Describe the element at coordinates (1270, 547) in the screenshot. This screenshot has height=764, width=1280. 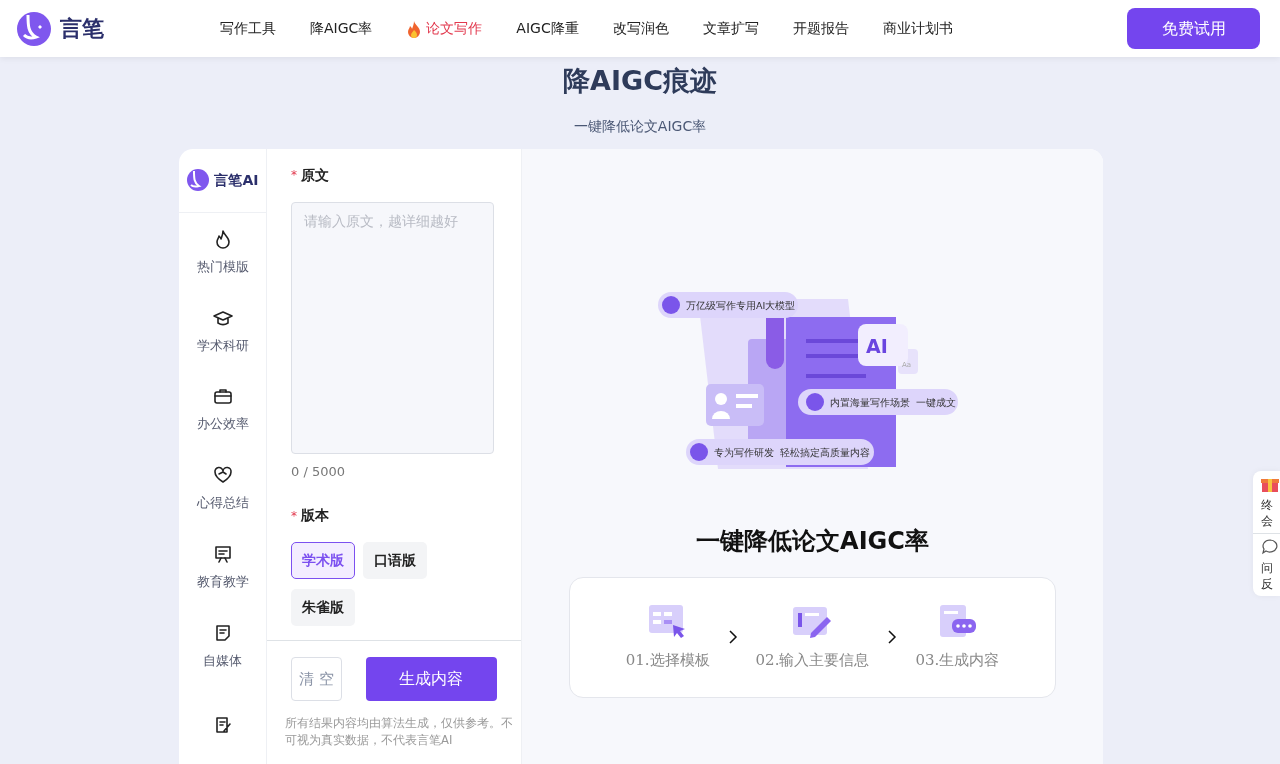
I see `chat-bubble-icon` at that location.